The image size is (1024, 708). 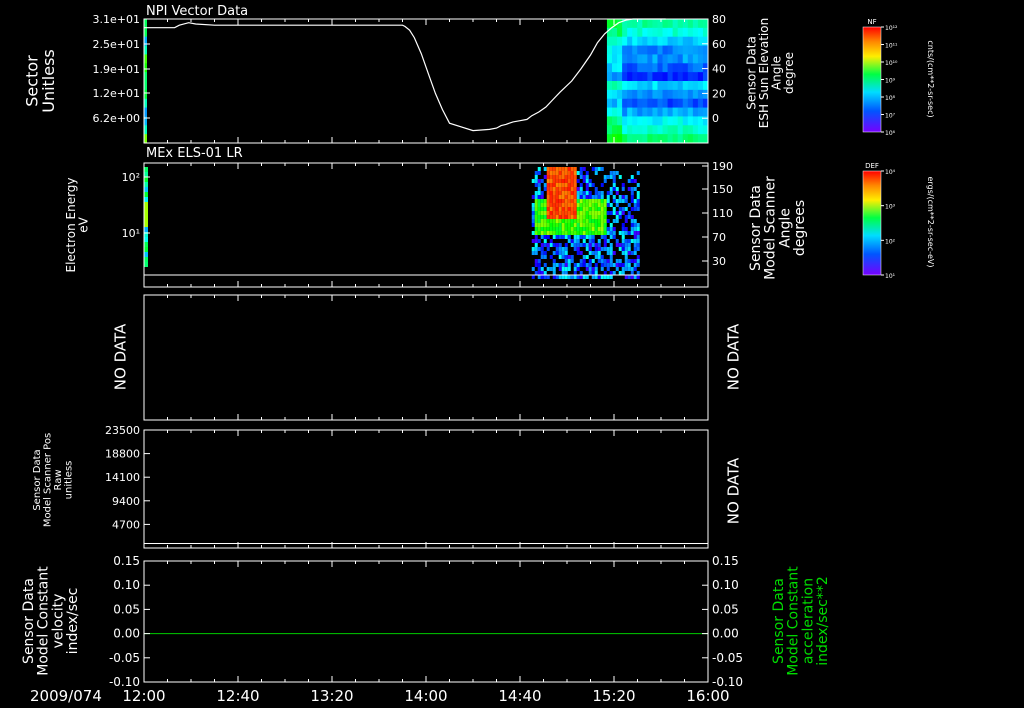 What do you see at coordinates (124, 658) in the screenshot?
I see `y-tick-label: -0.05` at bounding box center [124, 658].